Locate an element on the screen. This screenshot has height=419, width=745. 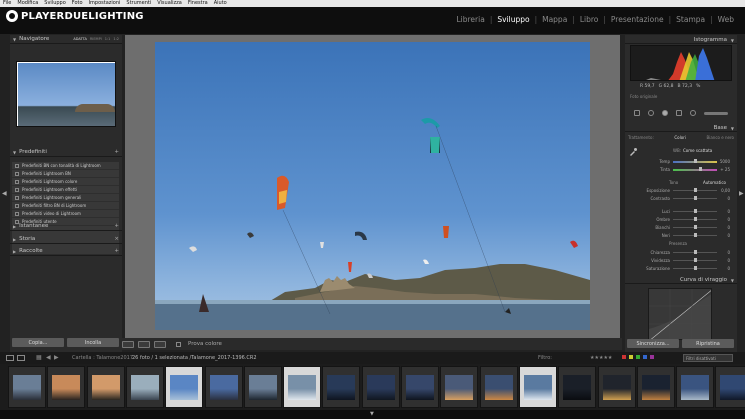
tone-curve is located at coordinates (680, 314).